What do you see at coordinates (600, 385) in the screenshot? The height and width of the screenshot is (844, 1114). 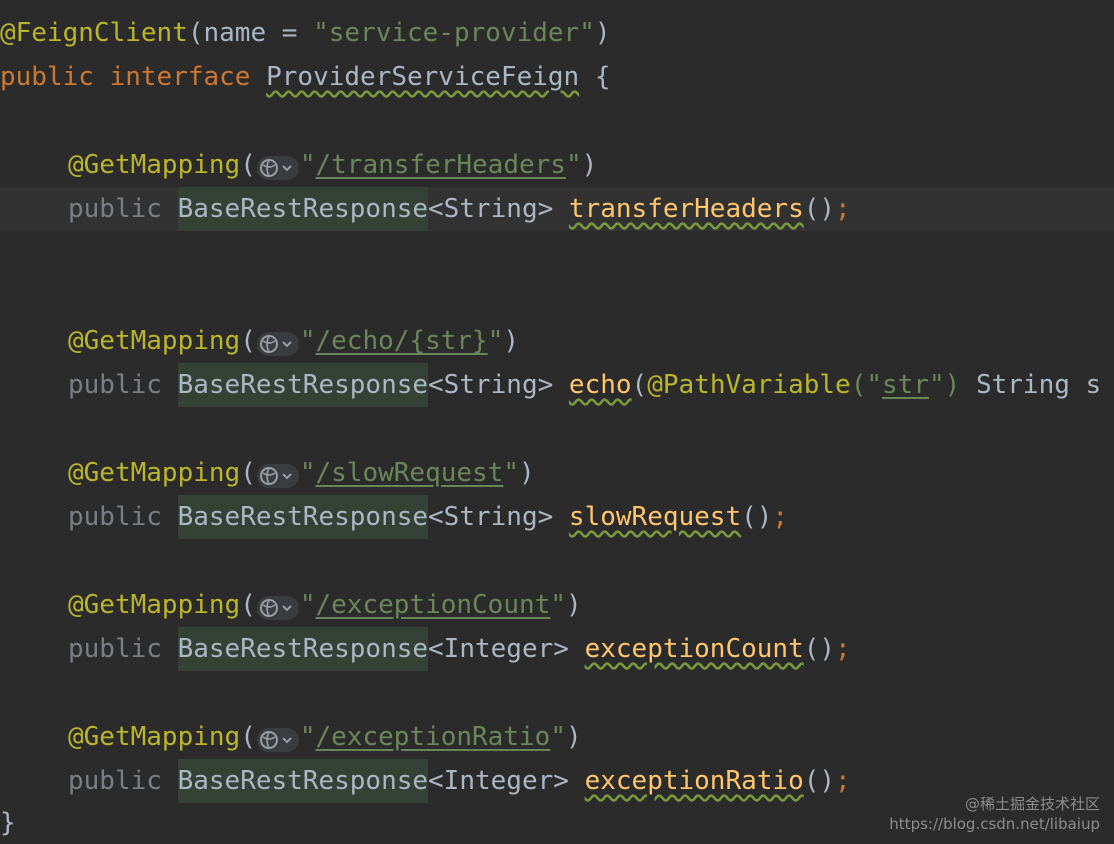 I see `method-name: echo` at bounding box center [600, 385].